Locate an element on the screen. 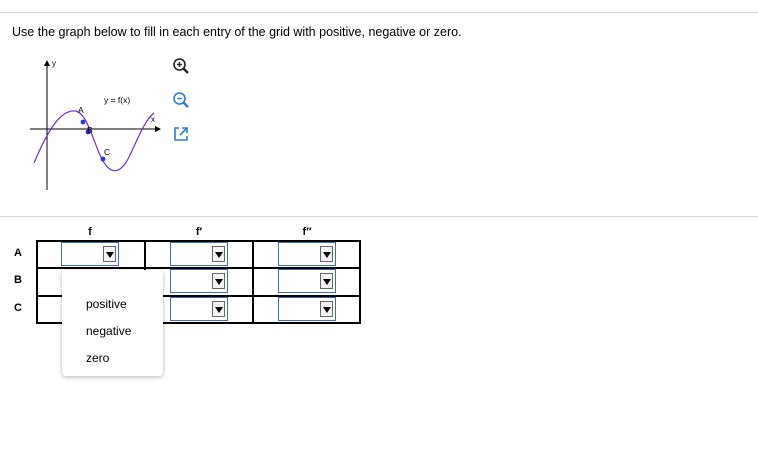  top-divider is located at coordinates (379, 12).